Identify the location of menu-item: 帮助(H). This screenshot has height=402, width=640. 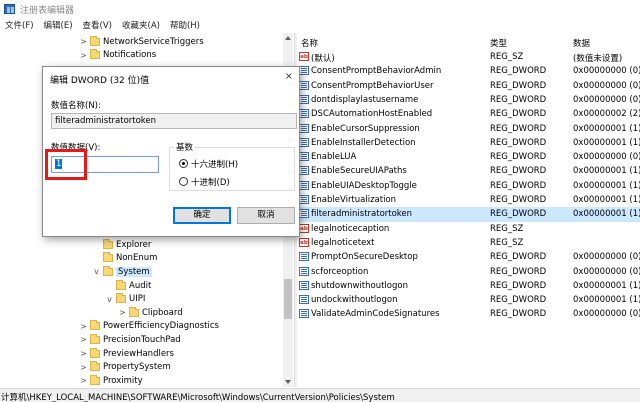
(185, 25).